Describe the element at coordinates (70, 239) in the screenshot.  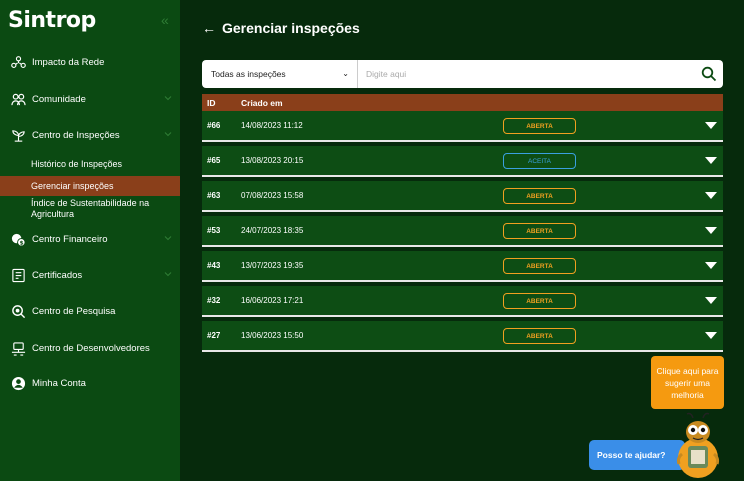
I see `sidebar-item-label: Centro Financeiro` at that location.